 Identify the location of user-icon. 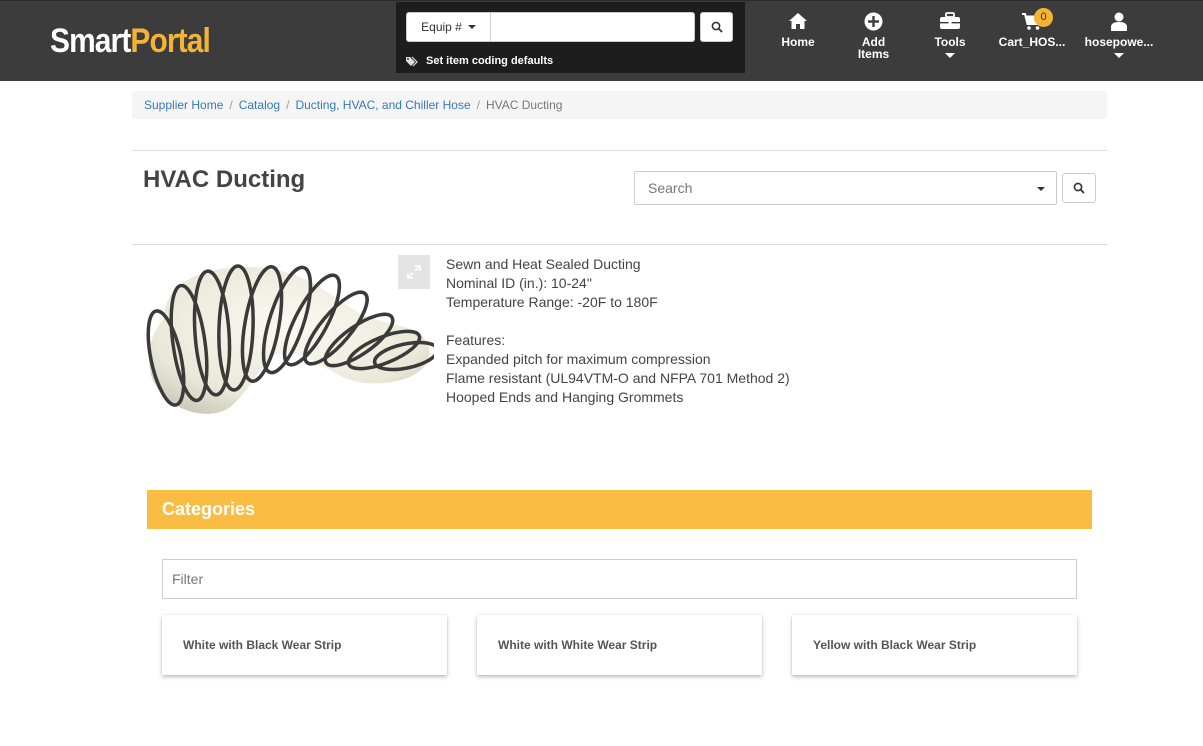
(1119, 21).